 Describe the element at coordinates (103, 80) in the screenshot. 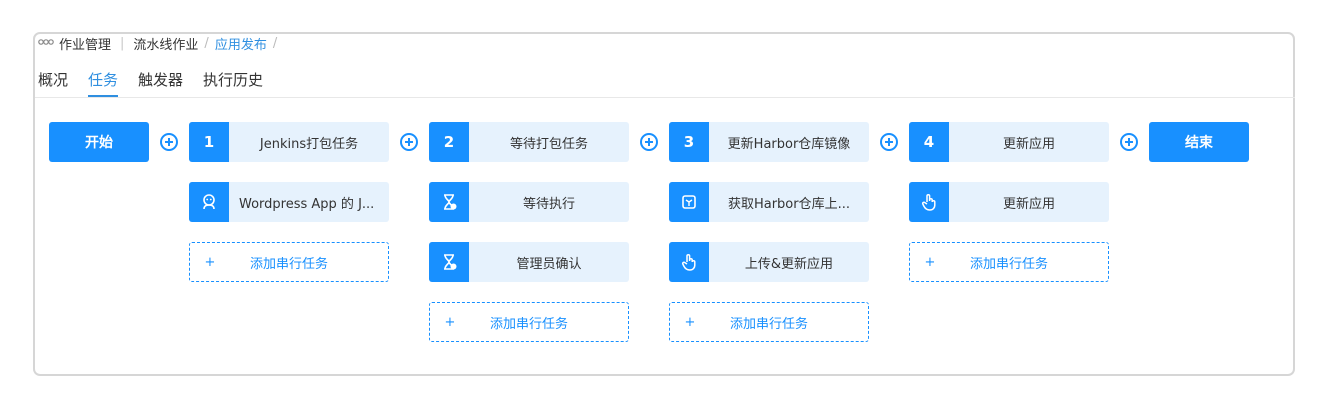

I see `tab-tasks: 任务` at that location.